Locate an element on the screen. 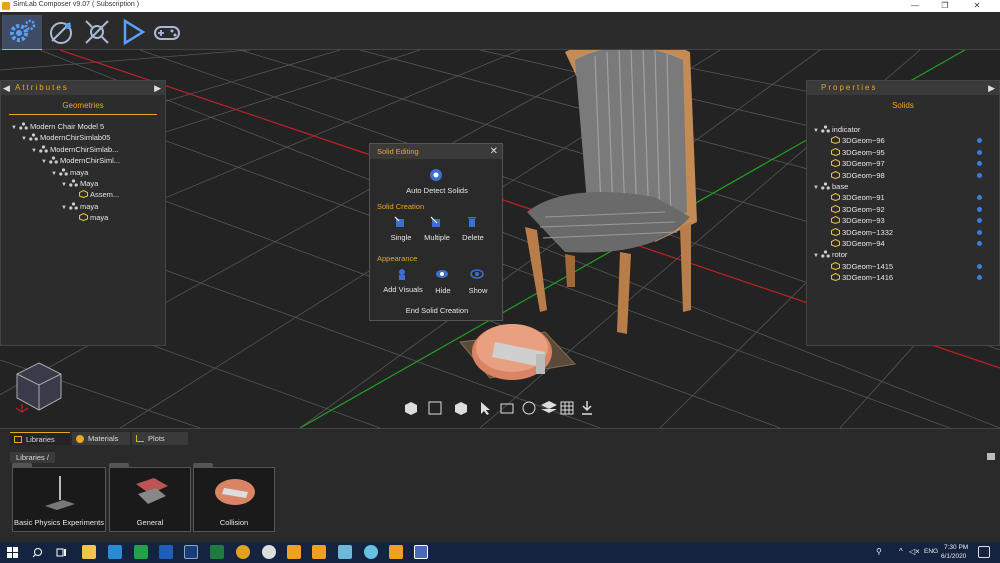 This screenshot has width=1000, height=563. physics-button is located at coordinates (97, 32).